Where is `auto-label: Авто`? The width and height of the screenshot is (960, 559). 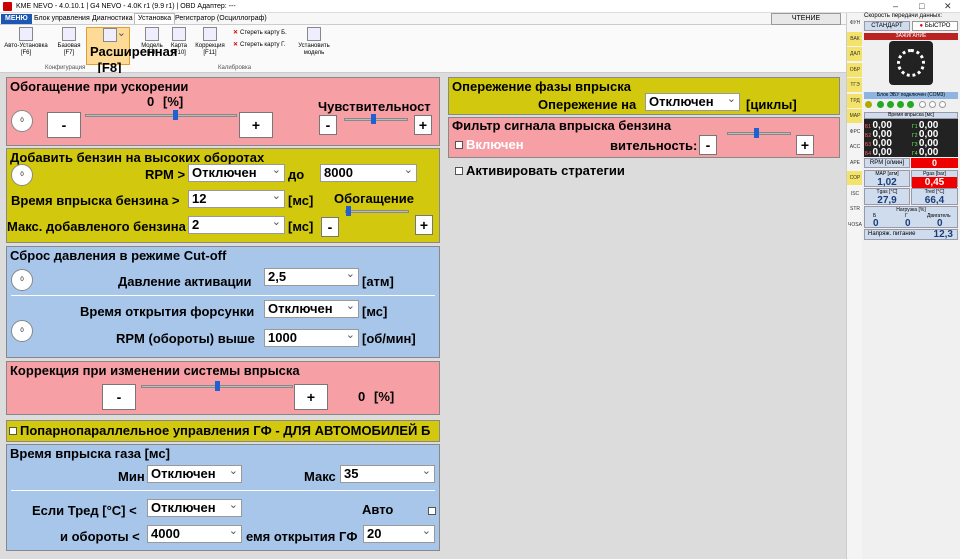
auto-label: Авто is located at coordinates (378, 509).